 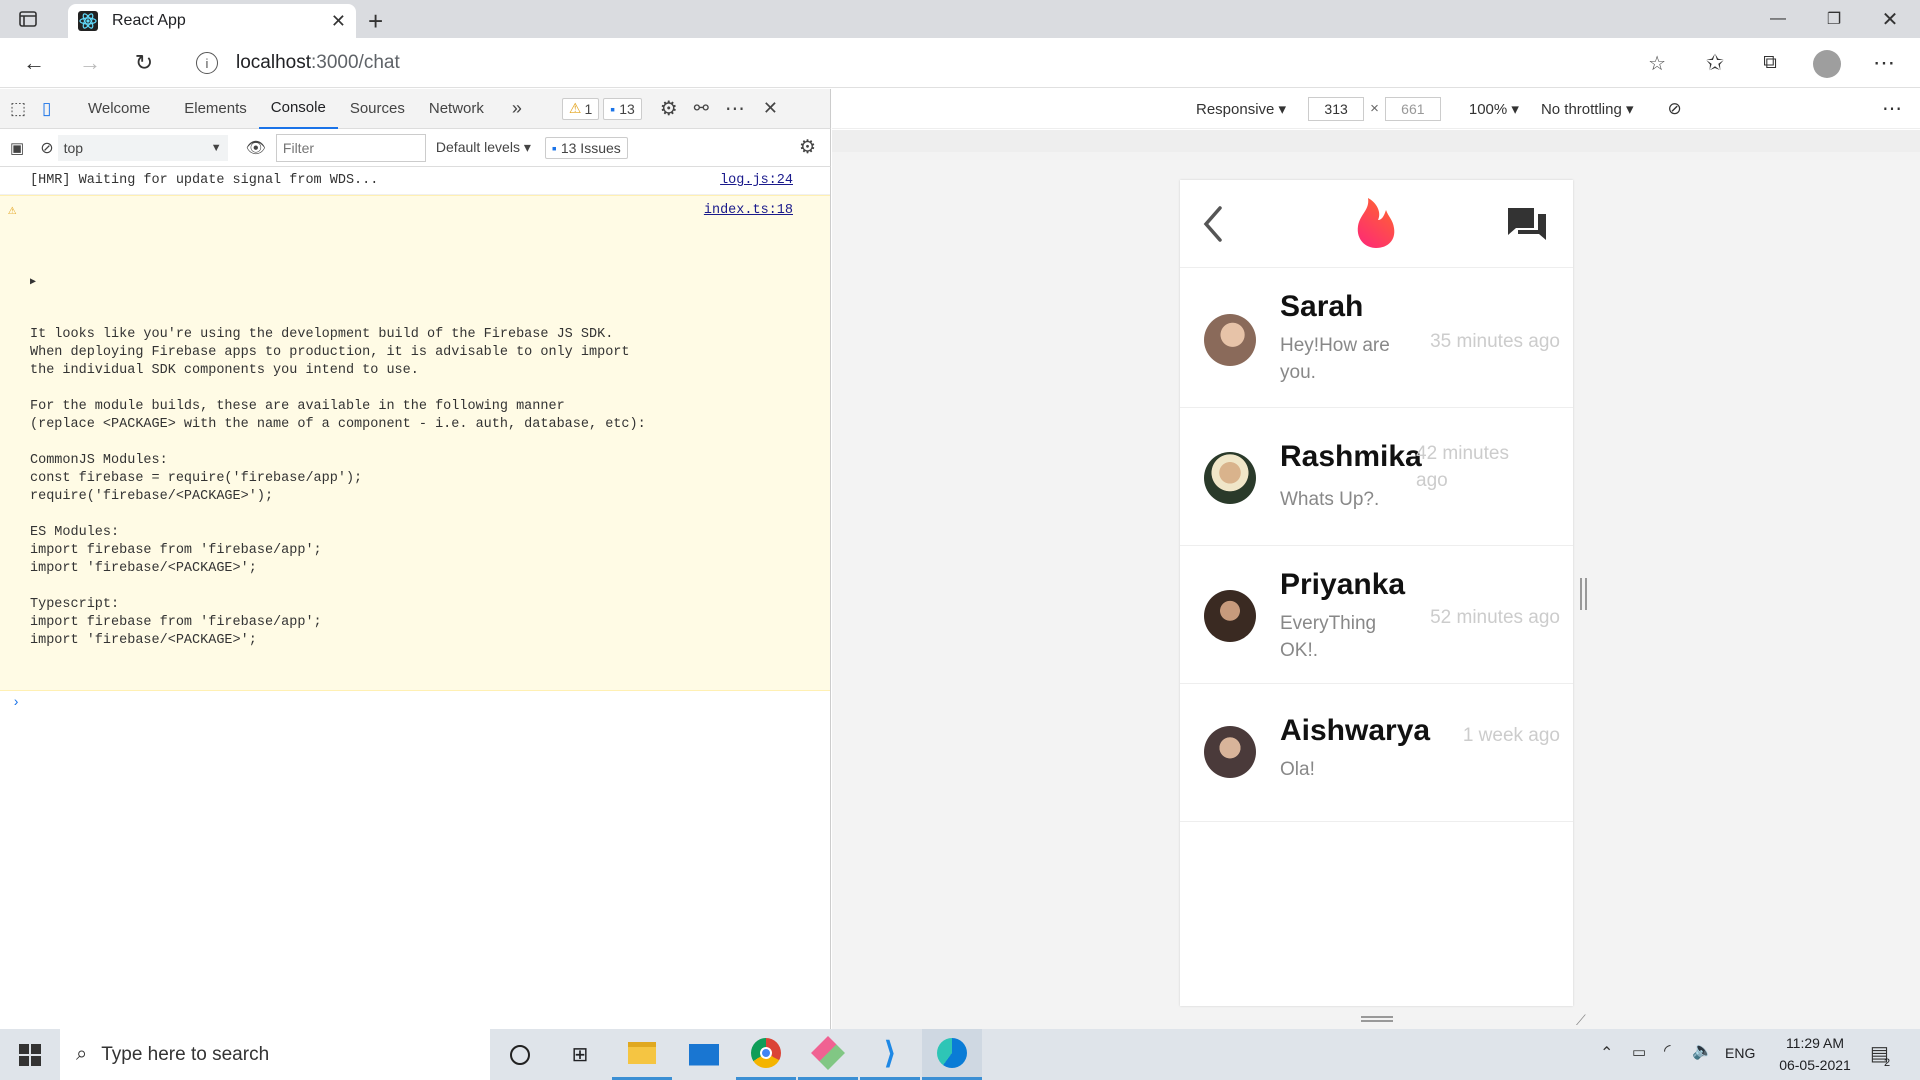 I want to click on chat-row: Priyanka EveryThing OK!. 52 minutes ago, so click(x=1376, y=615).